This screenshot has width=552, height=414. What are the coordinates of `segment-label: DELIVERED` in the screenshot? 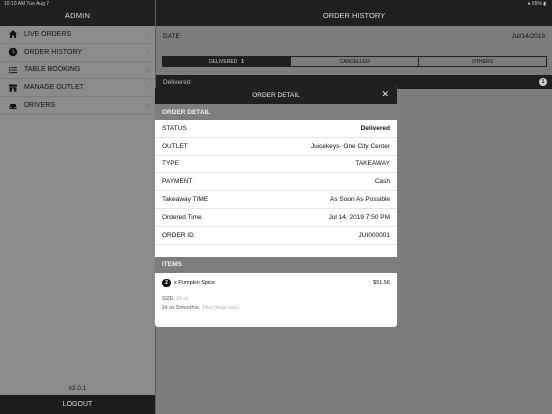 It's located at (223, 61).